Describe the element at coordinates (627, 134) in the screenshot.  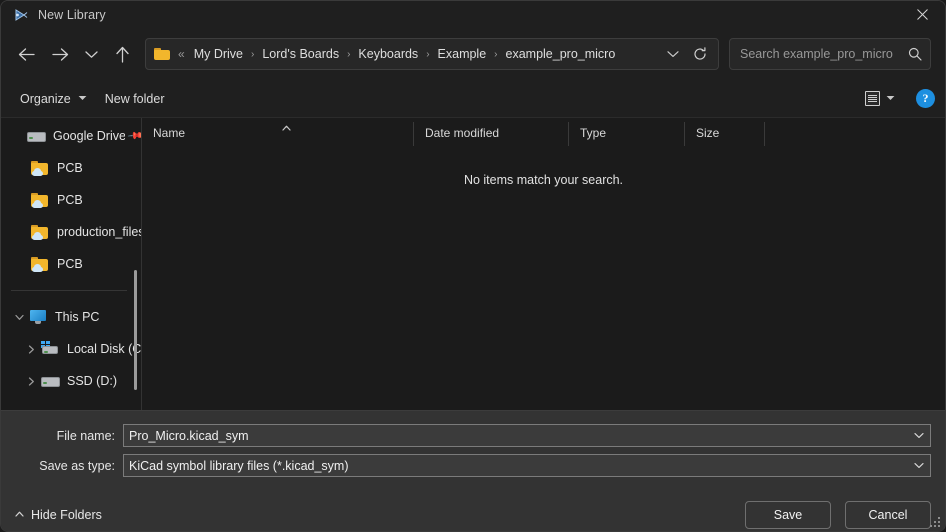
I see `column-header-type: Type` at that location.